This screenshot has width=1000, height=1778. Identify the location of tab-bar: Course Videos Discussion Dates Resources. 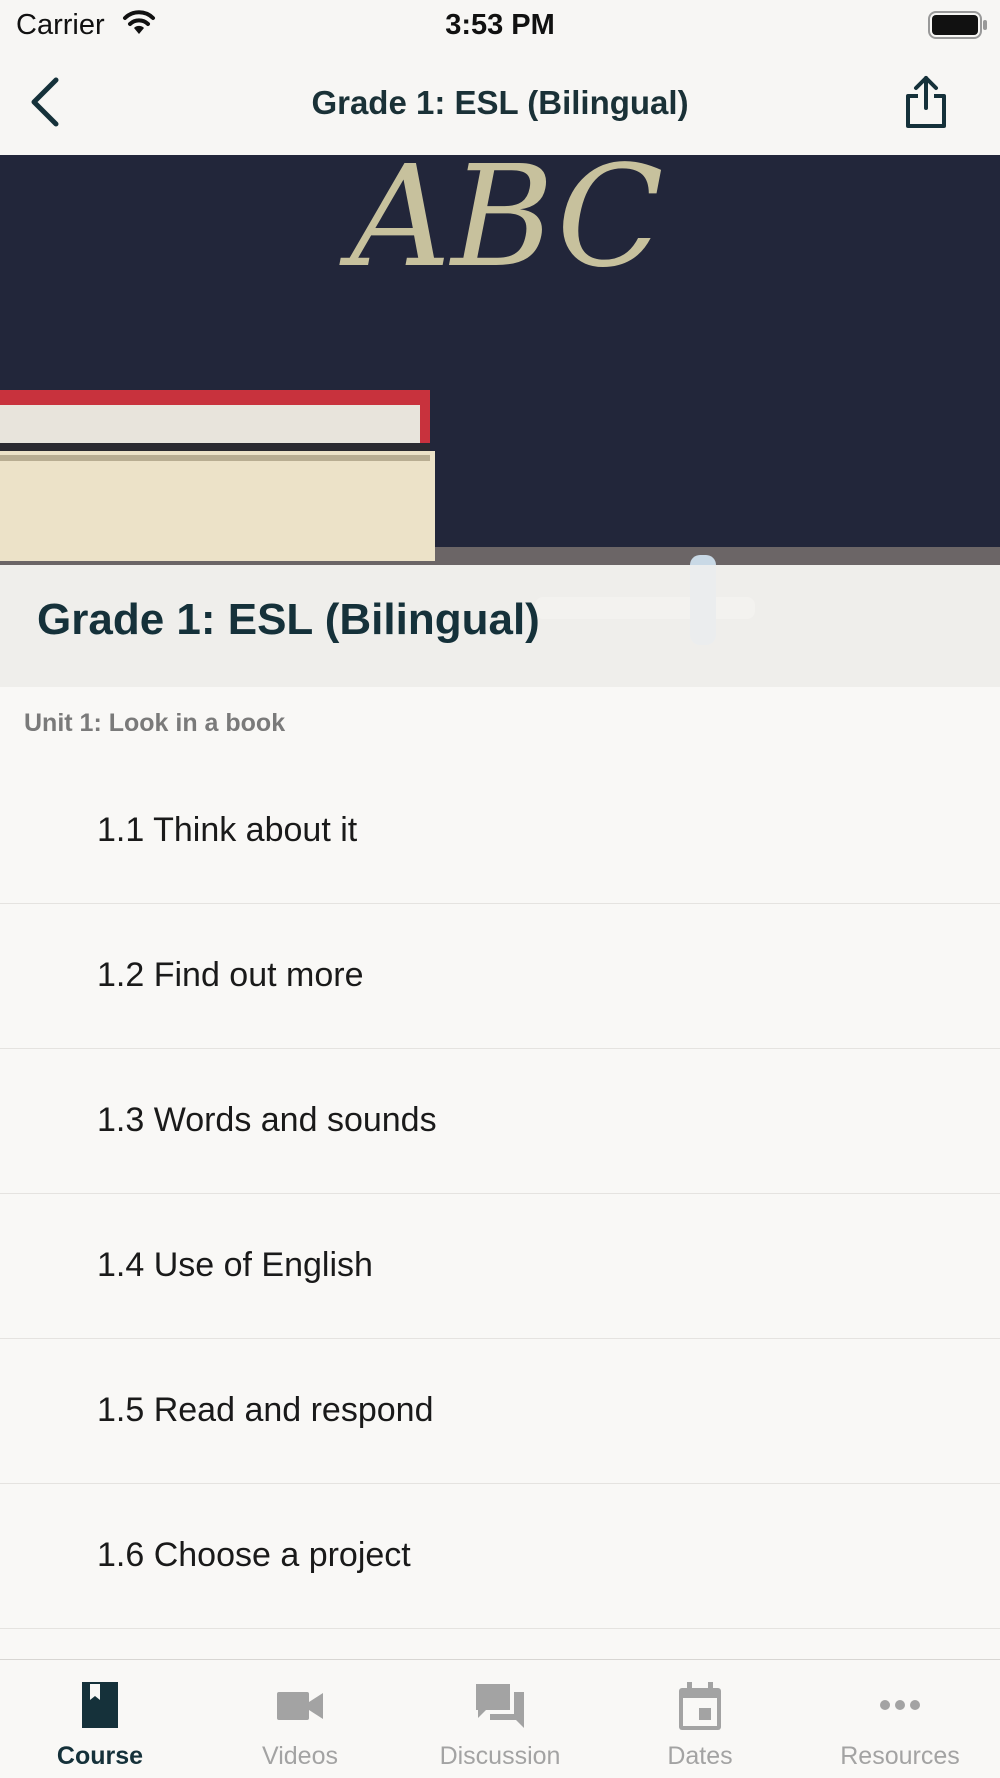
(500, 1718).